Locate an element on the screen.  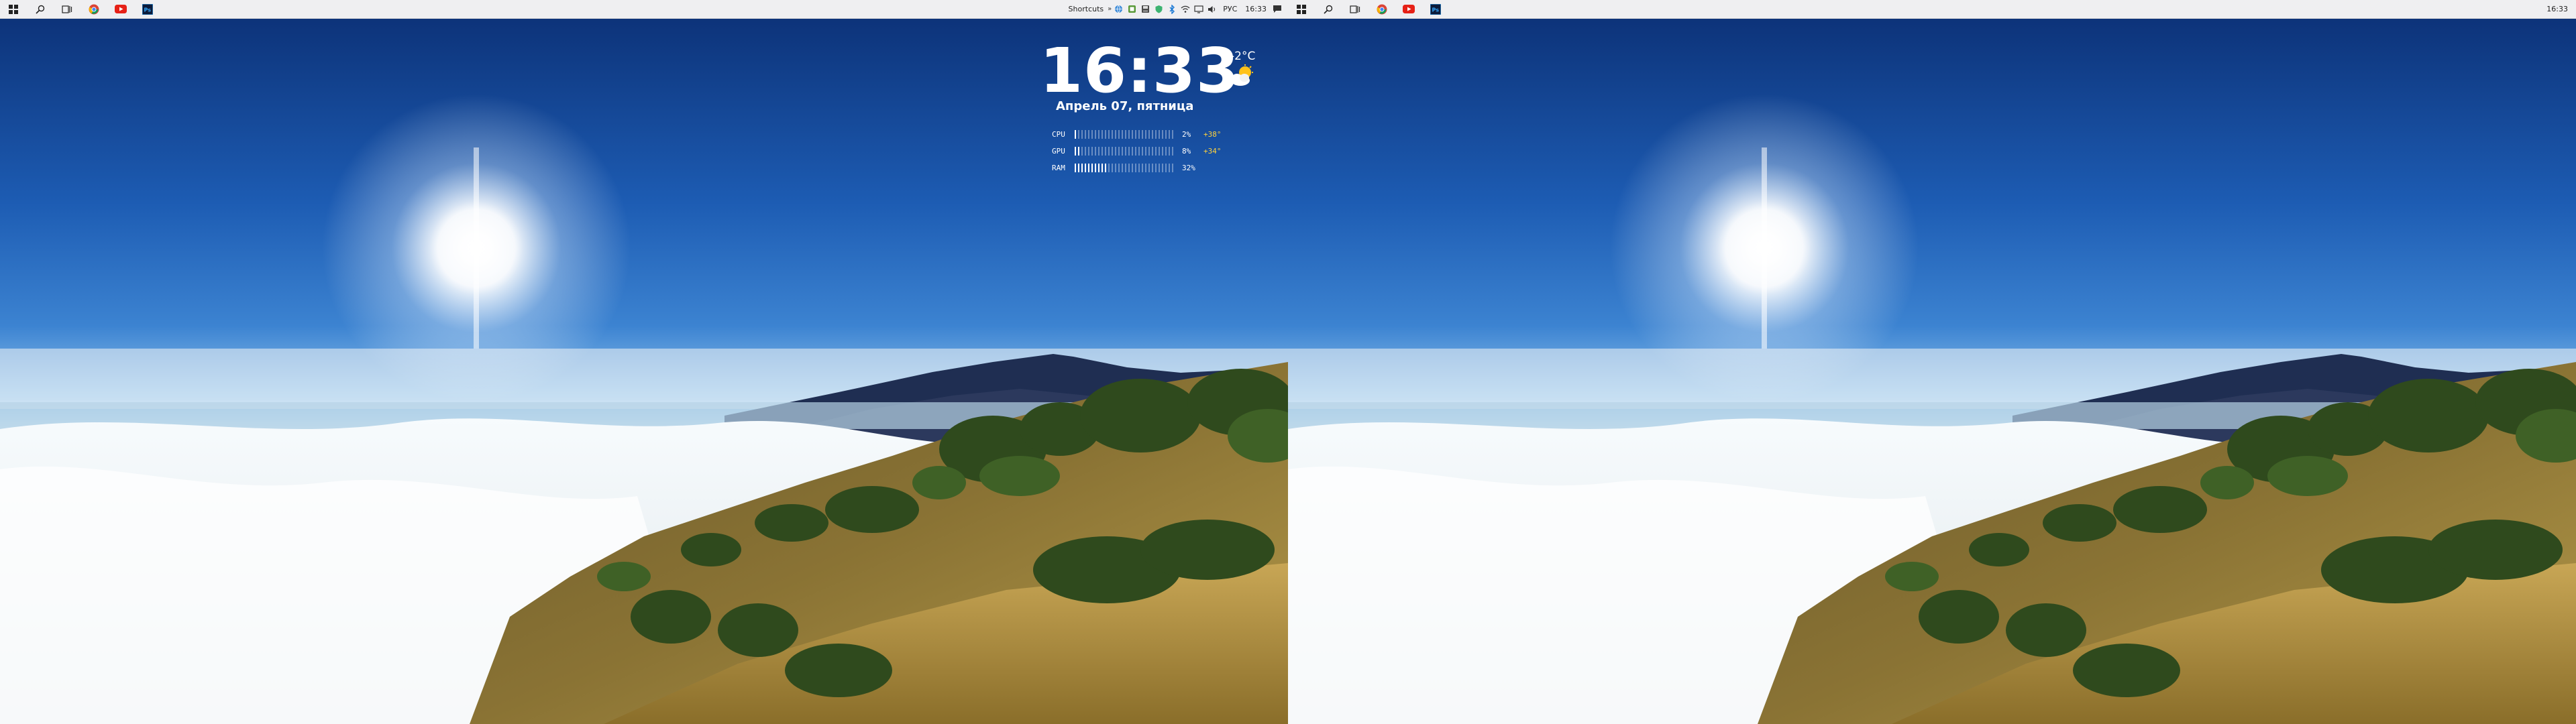
stat-row-cpu: CPU 2% +38° is located at coordinates (1137, 134).